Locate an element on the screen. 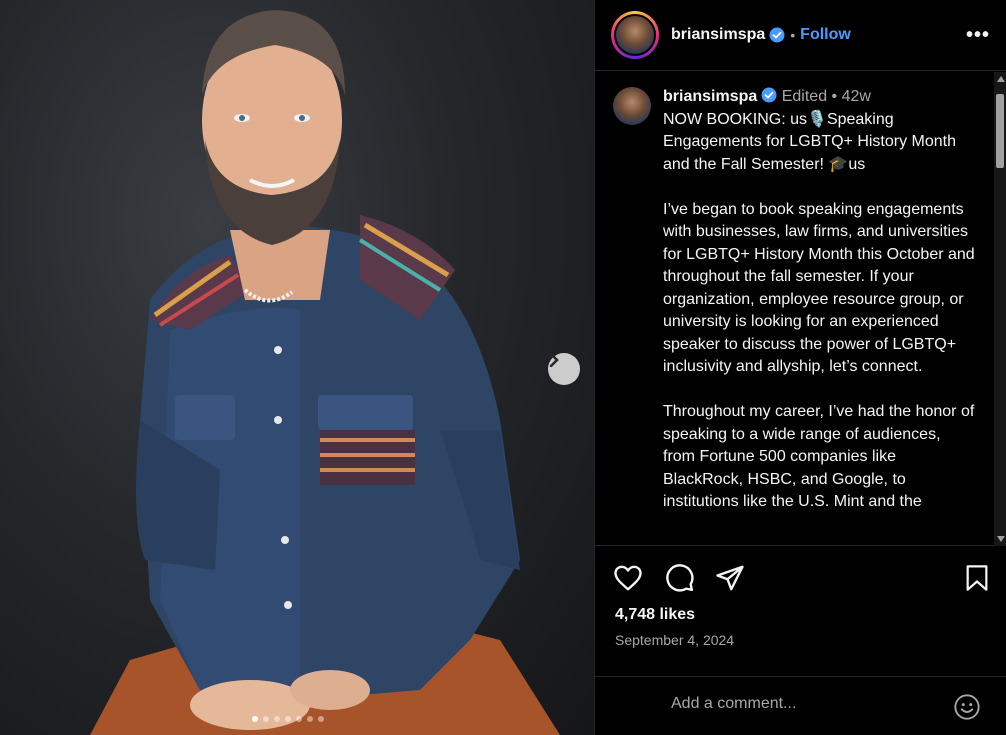  scroll-thumb is located at coordinates (1000, 131).